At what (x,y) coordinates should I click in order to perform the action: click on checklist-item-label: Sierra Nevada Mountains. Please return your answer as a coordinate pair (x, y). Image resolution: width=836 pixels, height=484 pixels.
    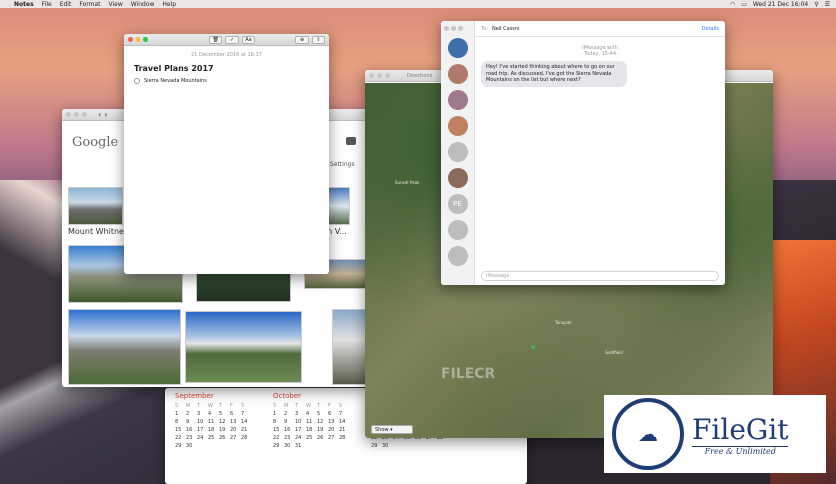
    Looking at the image, I should click on (175, 81).